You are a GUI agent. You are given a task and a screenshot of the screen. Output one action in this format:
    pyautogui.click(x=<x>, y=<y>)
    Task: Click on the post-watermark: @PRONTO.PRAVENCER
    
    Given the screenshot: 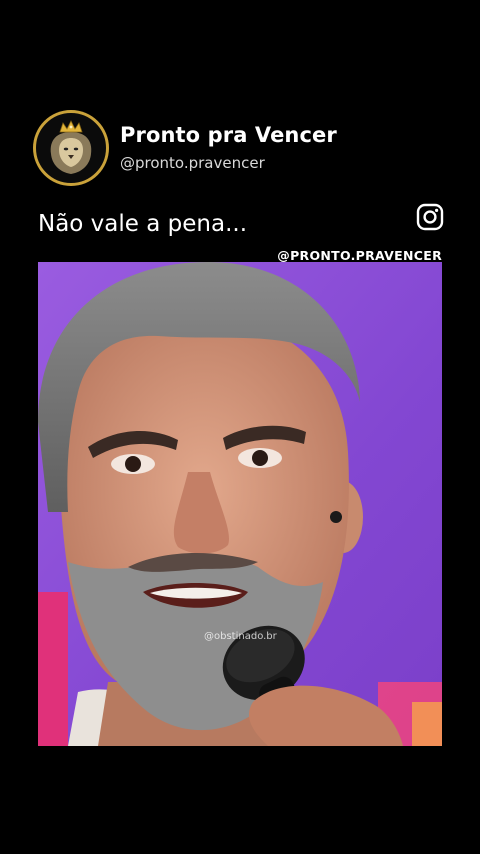 What is the action you would take?
    pyautogui.click(x=359, y=255)
    